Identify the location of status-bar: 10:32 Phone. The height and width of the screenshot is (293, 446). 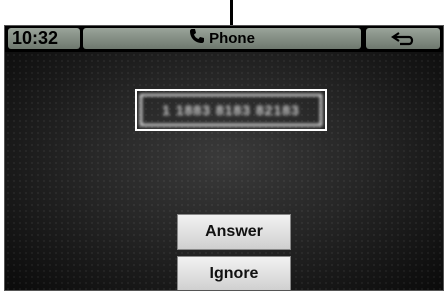
(224, 39).